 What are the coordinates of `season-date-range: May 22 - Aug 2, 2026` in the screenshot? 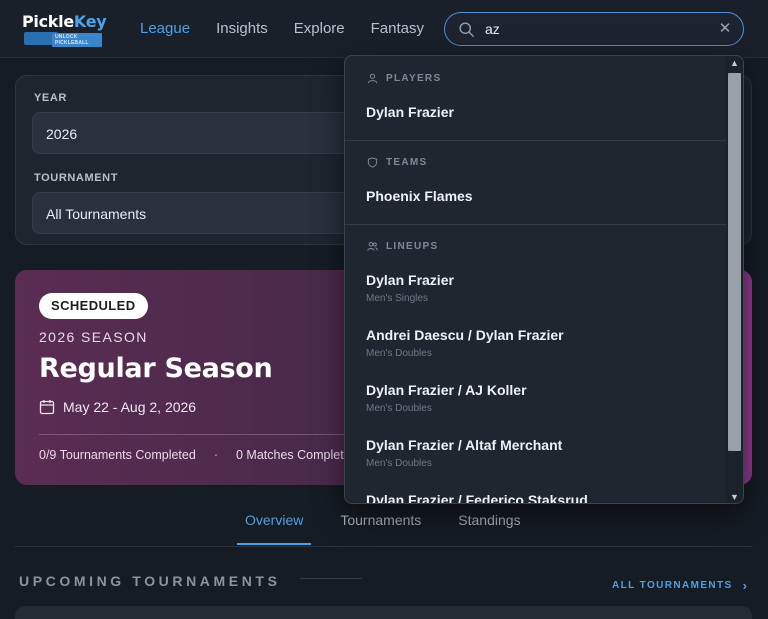 It's located at (130, 407).